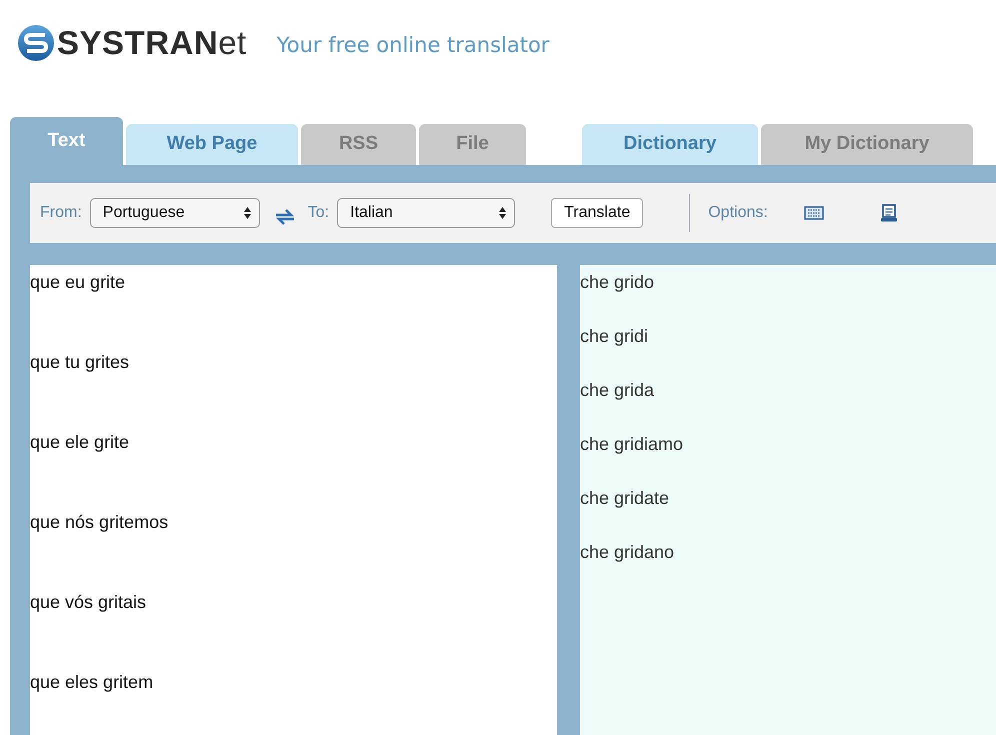 Image resolution: width=996 pixels, height=735 pixels. What do you see at coordinates (597, 213) in the screenshot?
I see `translate-button: Translate` at bounding box center [597, 213].